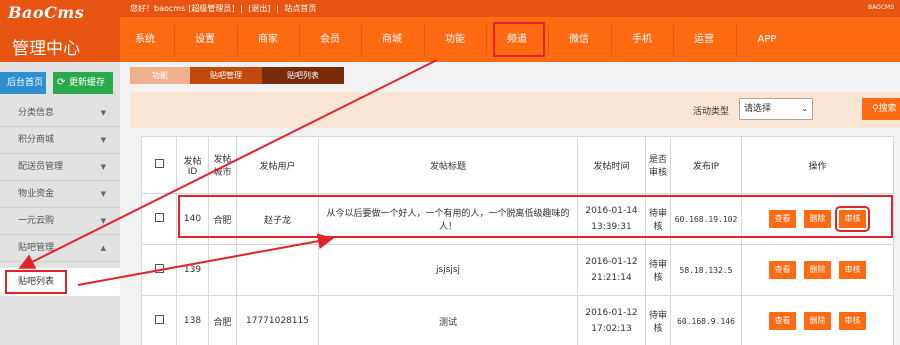 The width and height of the screenshot is (900, 345). Describe the element at coordinates (767, 39) in the screenshot. I see `nav-item: APP` at that location.